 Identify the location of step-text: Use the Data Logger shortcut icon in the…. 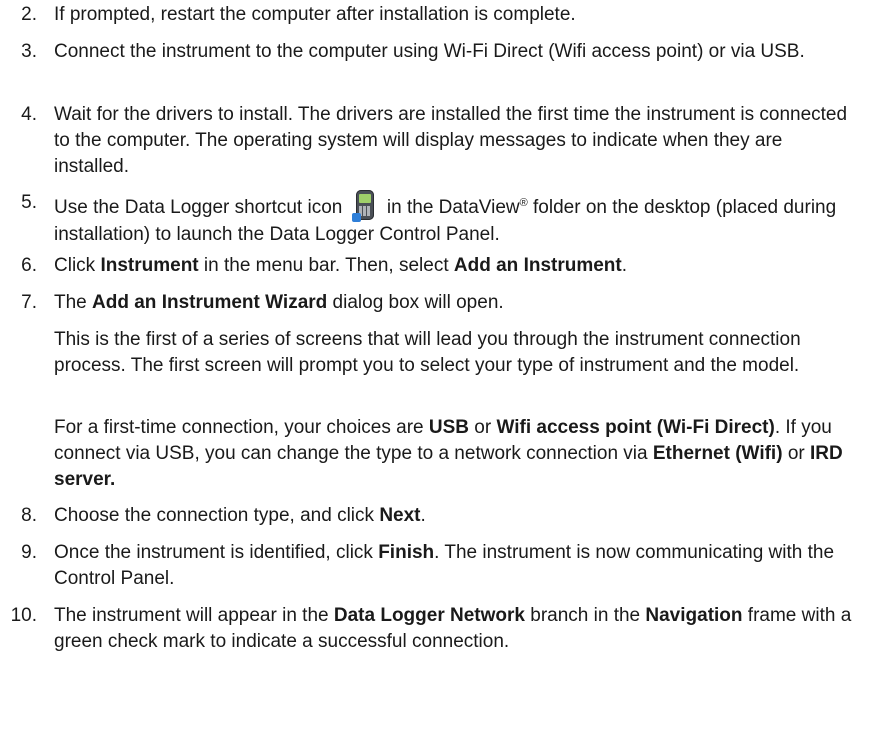
(454, 219).